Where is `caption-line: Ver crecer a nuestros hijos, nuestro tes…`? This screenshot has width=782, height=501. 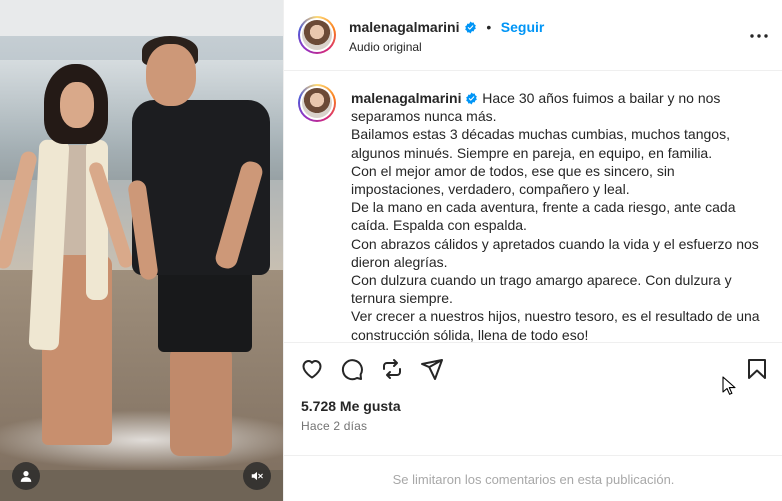 caption-line: Ver crecer a nuestros hijos, nuestro tes… is located at coordinates (555, 316).